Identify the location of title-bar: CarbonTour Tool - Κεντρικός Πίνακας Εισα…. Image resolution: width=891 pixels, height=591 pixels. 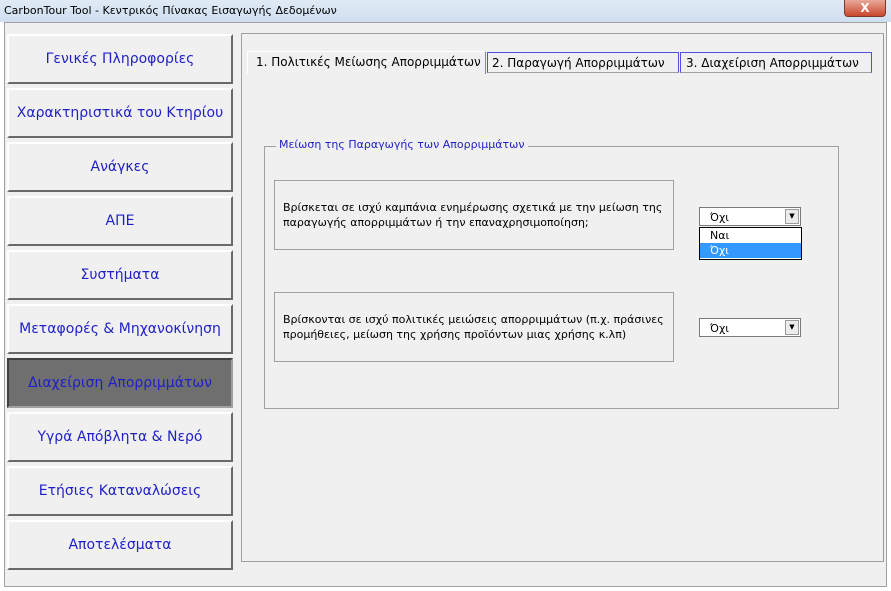
(445, 11).